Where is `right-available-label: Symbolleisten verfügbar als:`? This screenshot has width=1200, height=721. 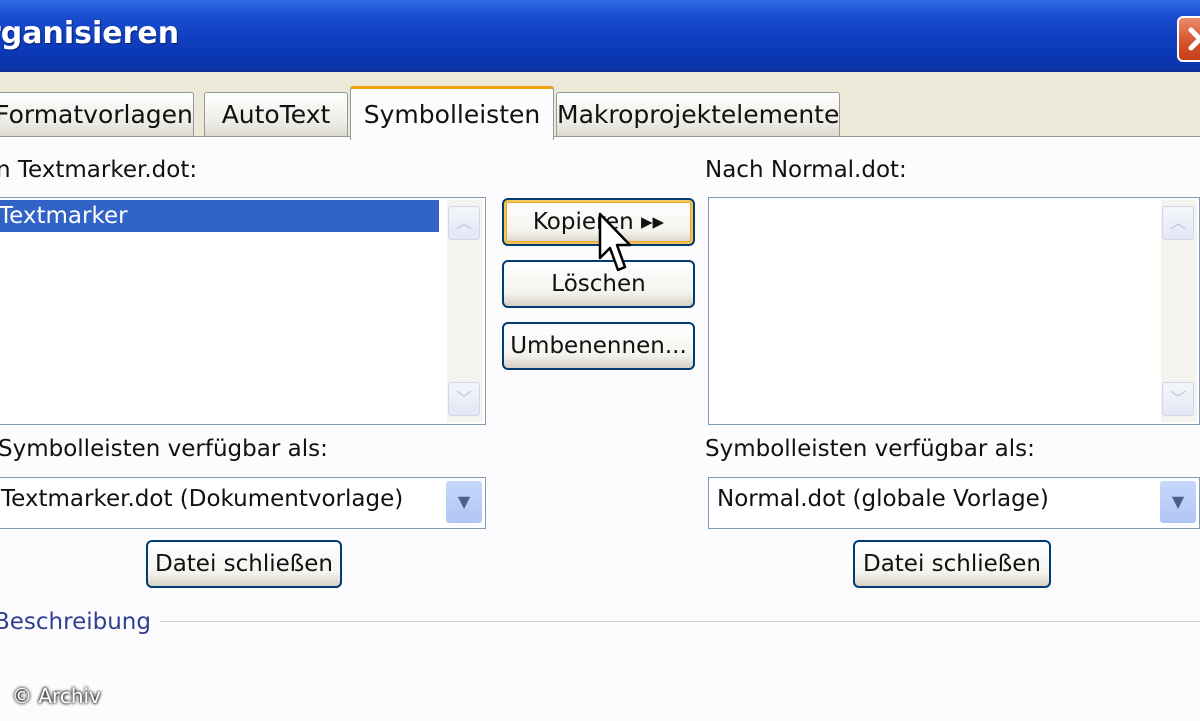 right-available-label: Symbolleisten verfügbar als: is located at coordinates (870, 449).